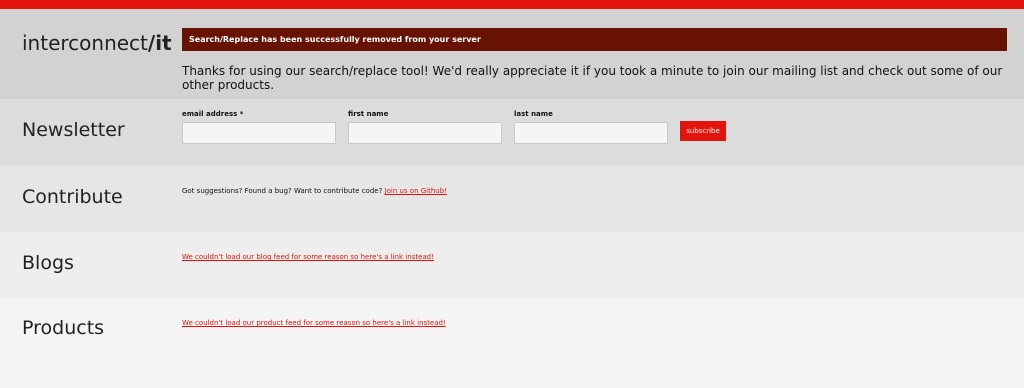 The height and width of the screenshot is (388, 1024). What do you see at coordinates (63, 328) in the screenshot?
I see `products-title: Products` at bounding box center [63, 328].